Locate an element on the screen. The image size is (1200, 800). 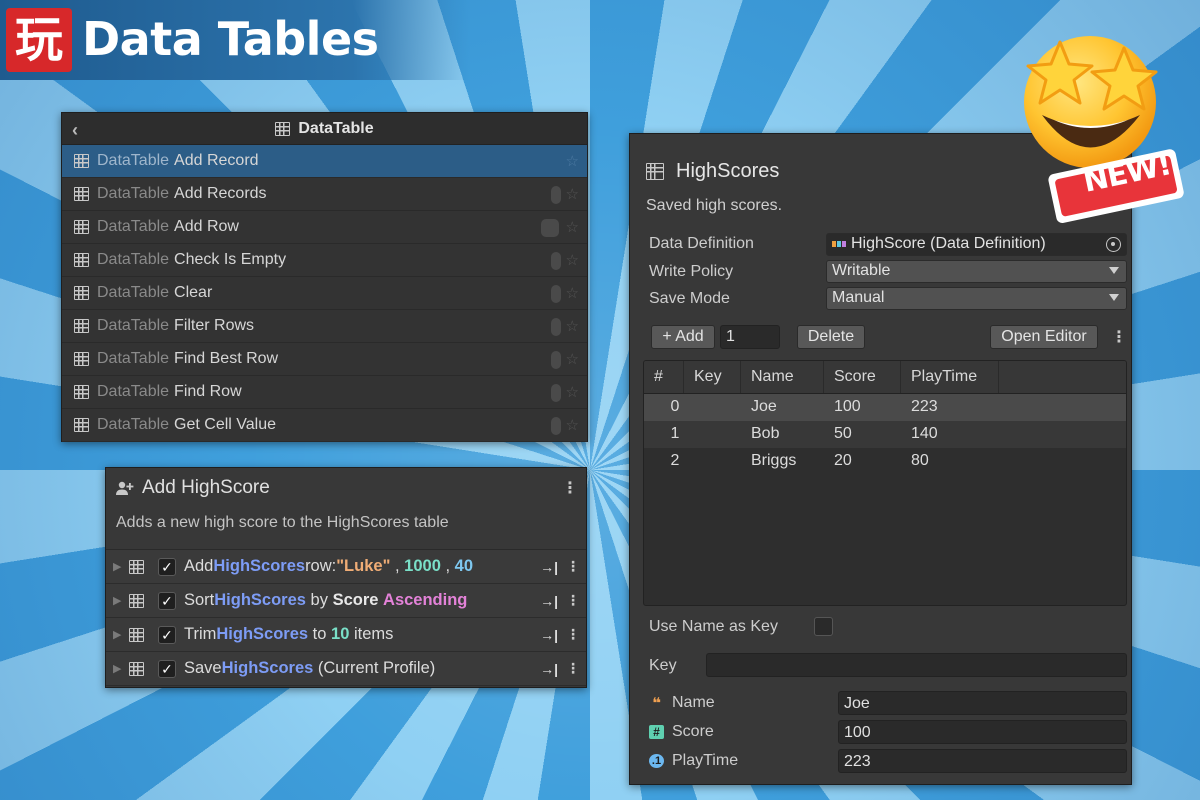
name-label: Name is located at coordinates (693, 703).